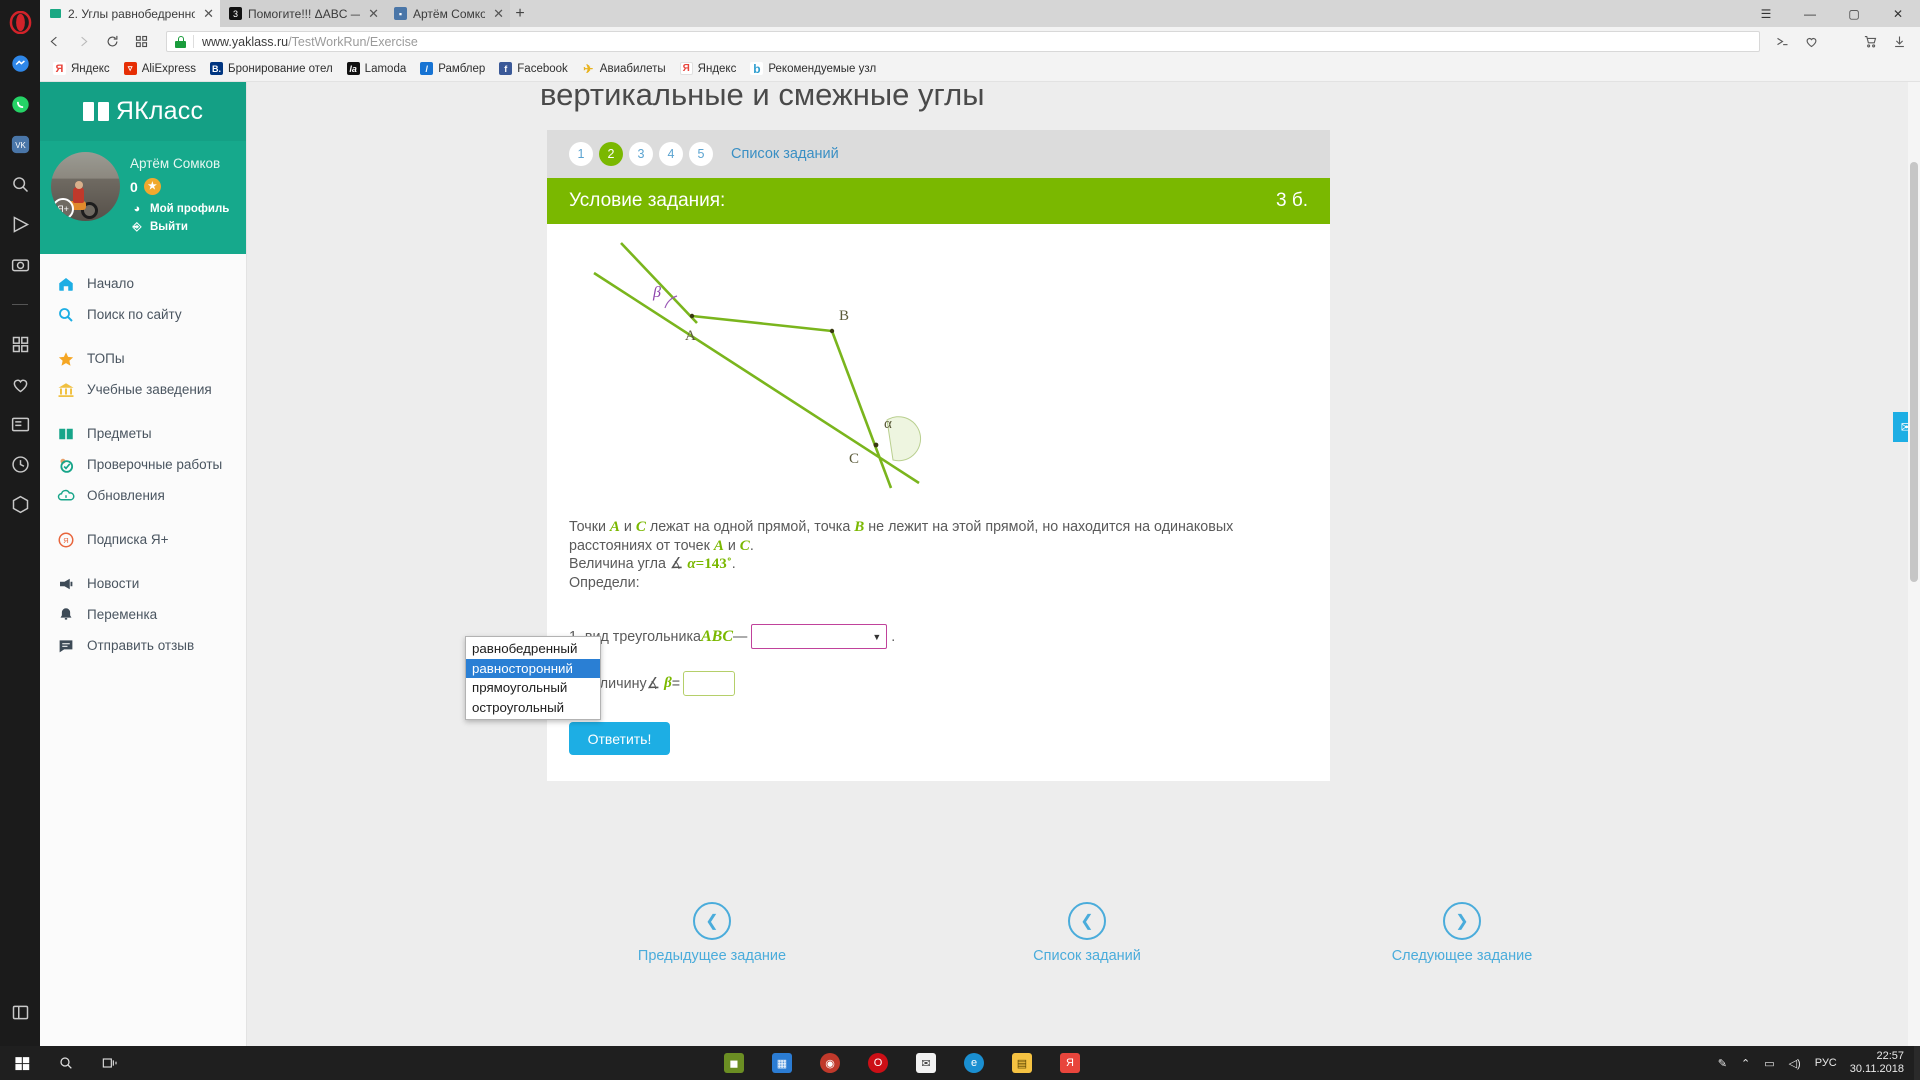 Image resolution: width=1920 pixels, height=1080 pixels. What do you see at coordinates (1745, 1063) in the screenshot?
I see `chevron-up-icon: ⌃` at bounding box center [1745, 1063].